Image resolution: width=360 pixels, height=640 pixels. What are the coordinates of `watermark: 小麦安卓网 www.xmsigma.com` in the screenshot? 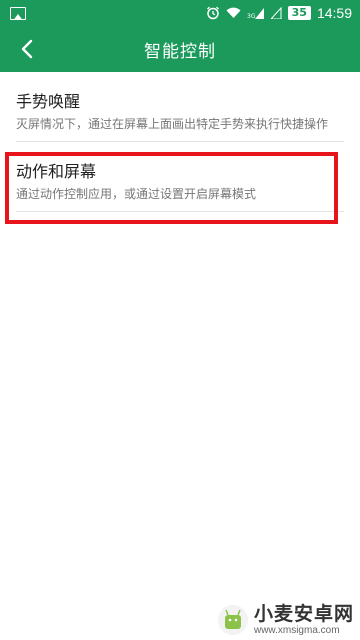 It's located at (285, 619).